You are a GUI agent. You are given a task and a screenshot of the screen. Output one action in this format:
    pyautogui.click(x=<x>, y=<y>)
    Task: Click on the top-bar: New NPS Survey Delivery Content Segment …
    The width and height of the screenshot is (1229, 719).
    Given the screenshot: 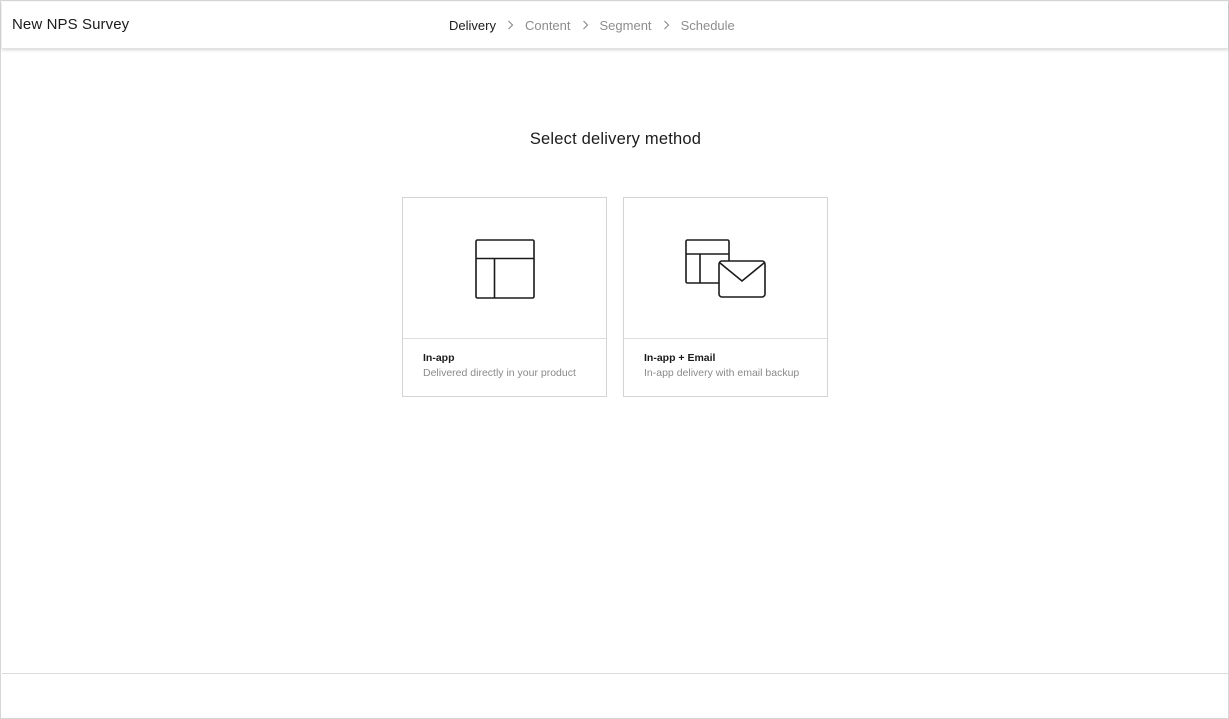 What is the action you would take?
    pyautogui.click(x=615, y=25)
    